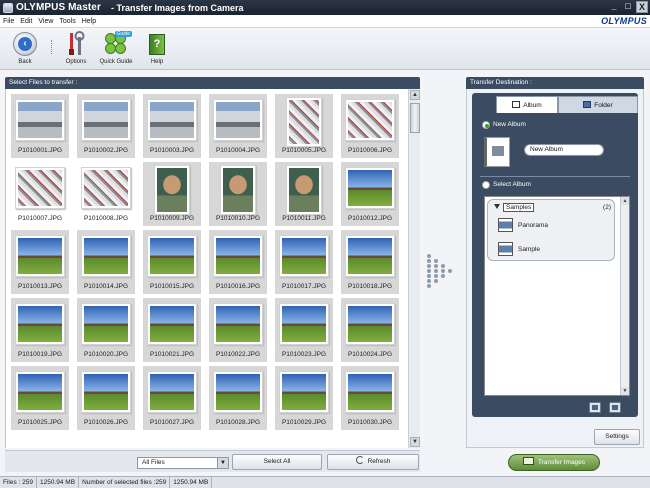 Image resolution: width=650 pixels, height=488 pixels. I want to click on menu-tools: Tools, so click(67, 21).